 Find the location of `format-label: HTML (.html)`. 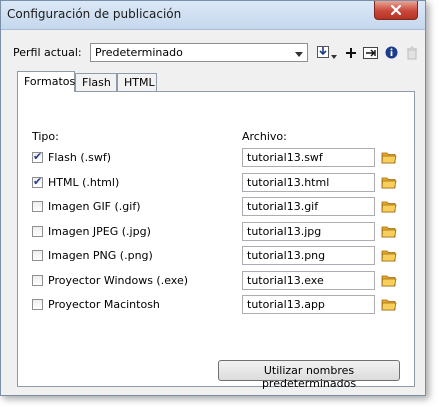

format-label: HTML (.html) is located at coordinates (84, 182).